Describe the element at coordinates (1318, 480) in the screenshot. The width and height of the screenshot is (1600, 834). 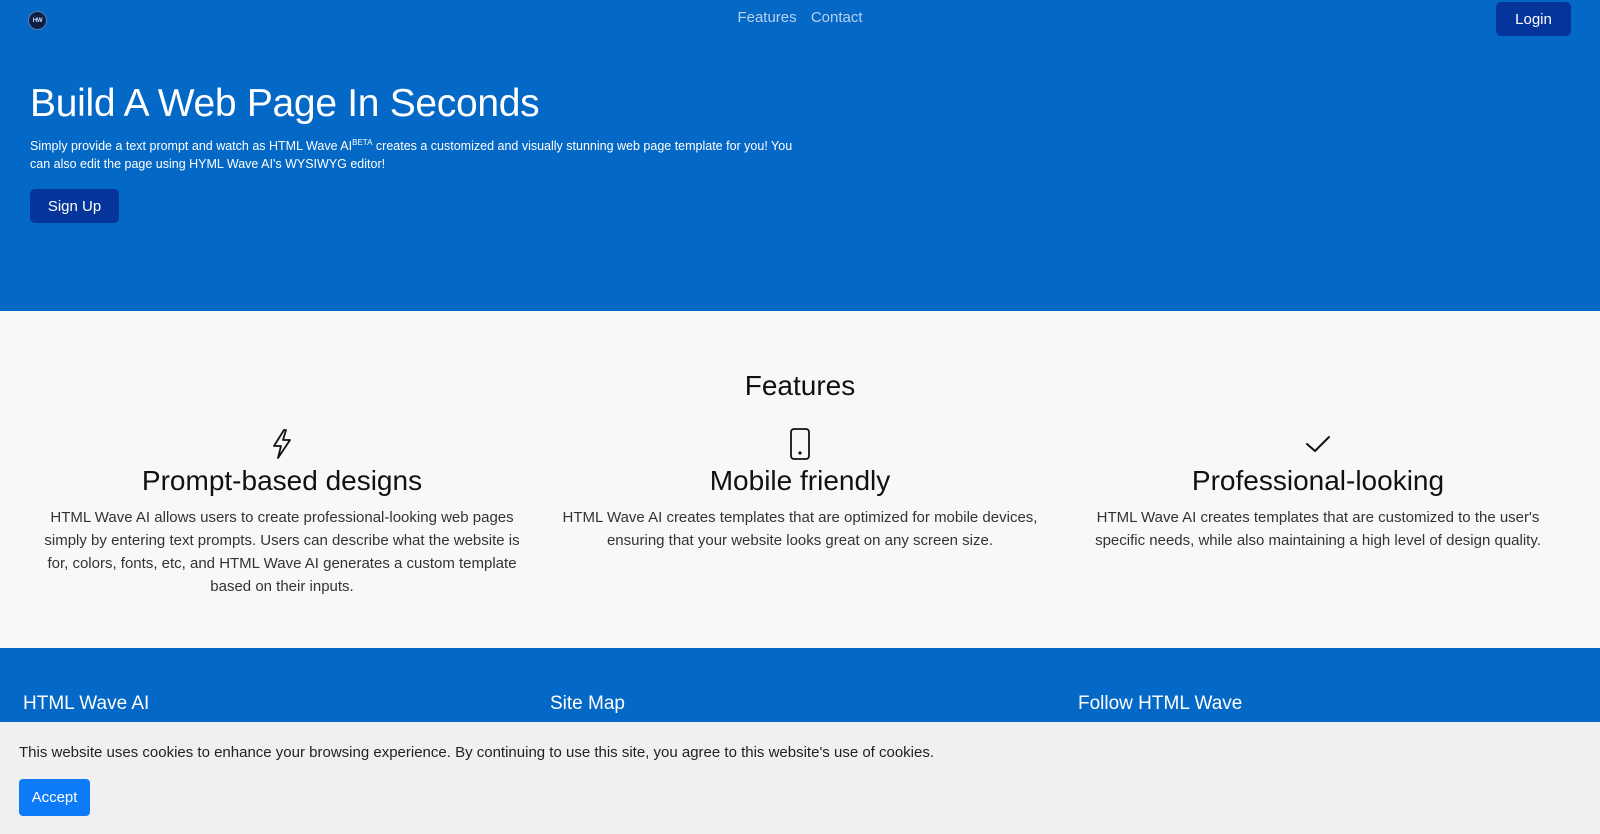
I see `feature-title: Professional-looking` at that location.